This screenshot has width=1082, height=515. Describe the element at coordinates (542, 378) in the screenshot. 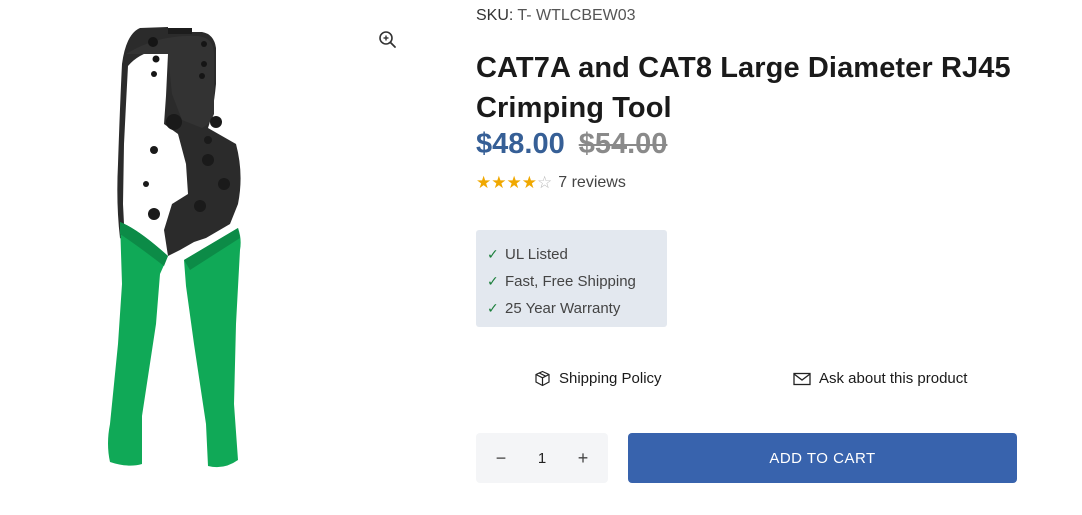

I see `box-icon` at that location.